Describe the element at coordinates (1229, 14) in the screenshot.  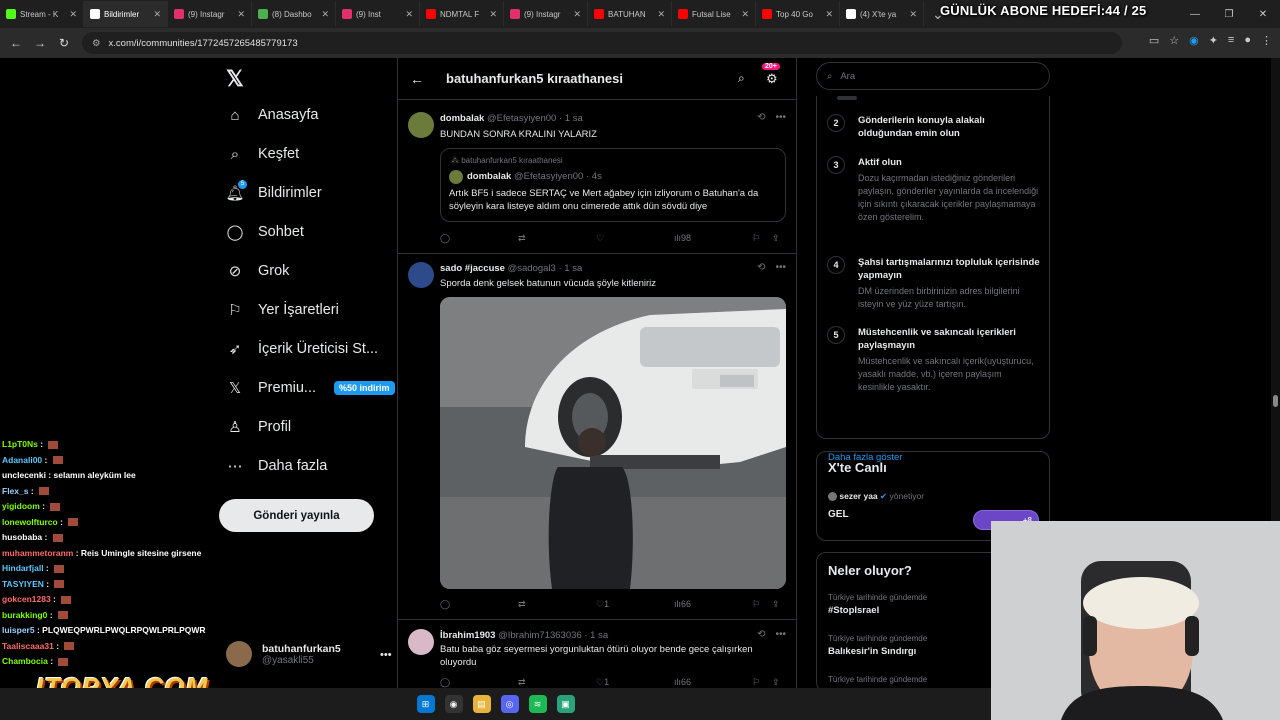
I see `maximize-icon: ❐` at that location.